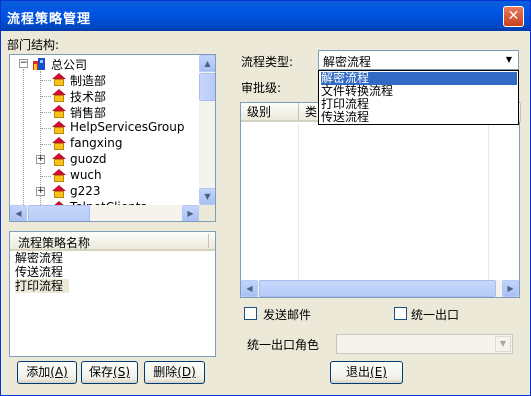 The width and height of the screenshot is (531, 396). I want to click on add-button-label: 添加, so click(38, 372).